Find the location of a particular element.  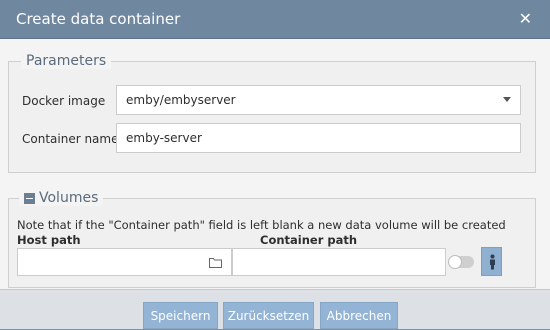

dialog-footer: Speichern Zurücksetzen Abbrechen is located at coordinates (275, 309).